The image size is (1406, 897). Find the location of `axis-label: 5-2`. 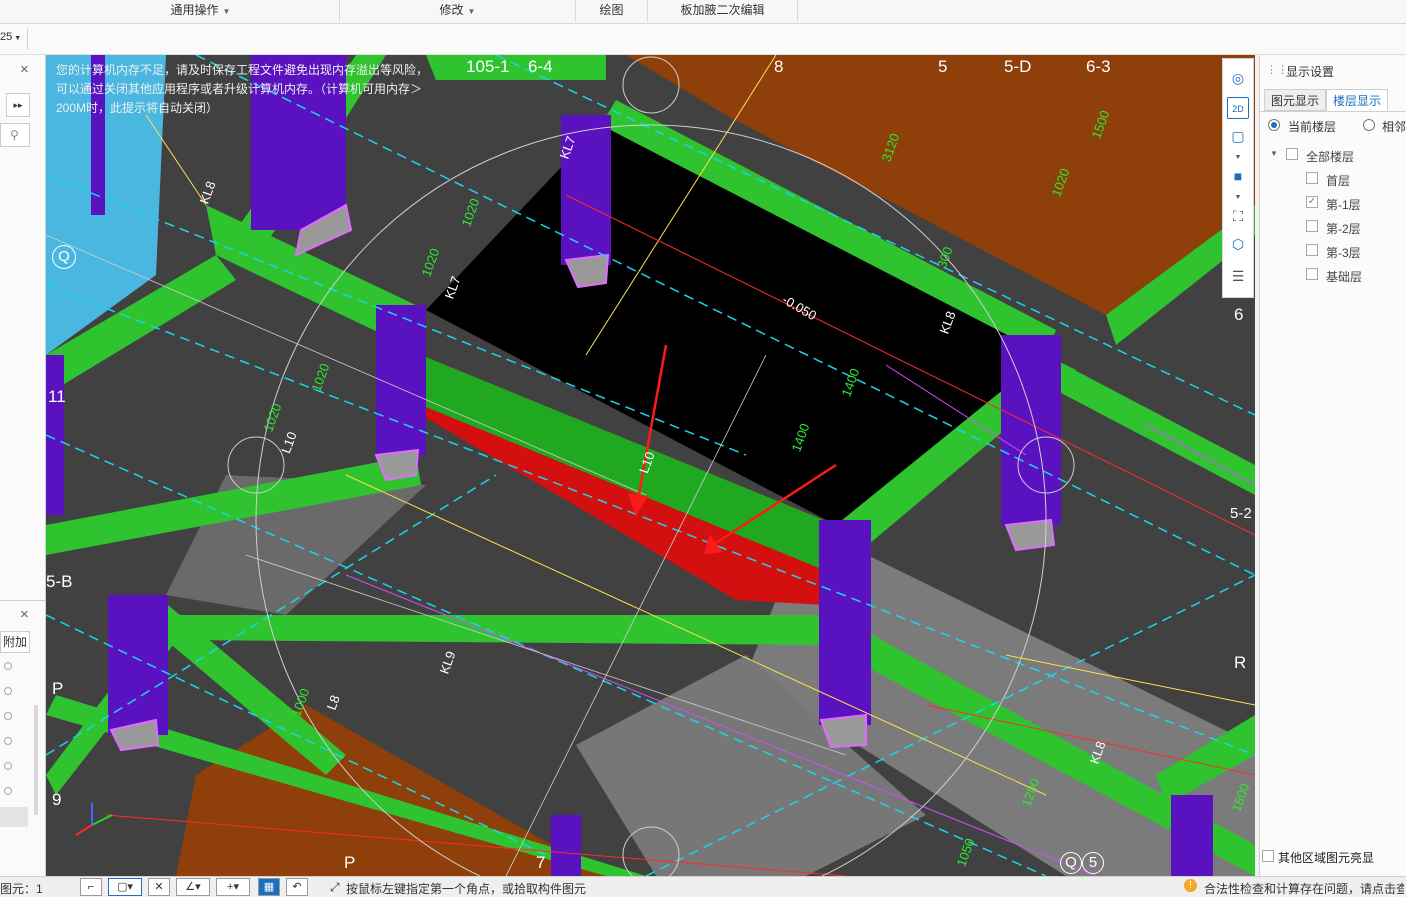

axis-label: 5-2 is located at coordinates (1241, 513).